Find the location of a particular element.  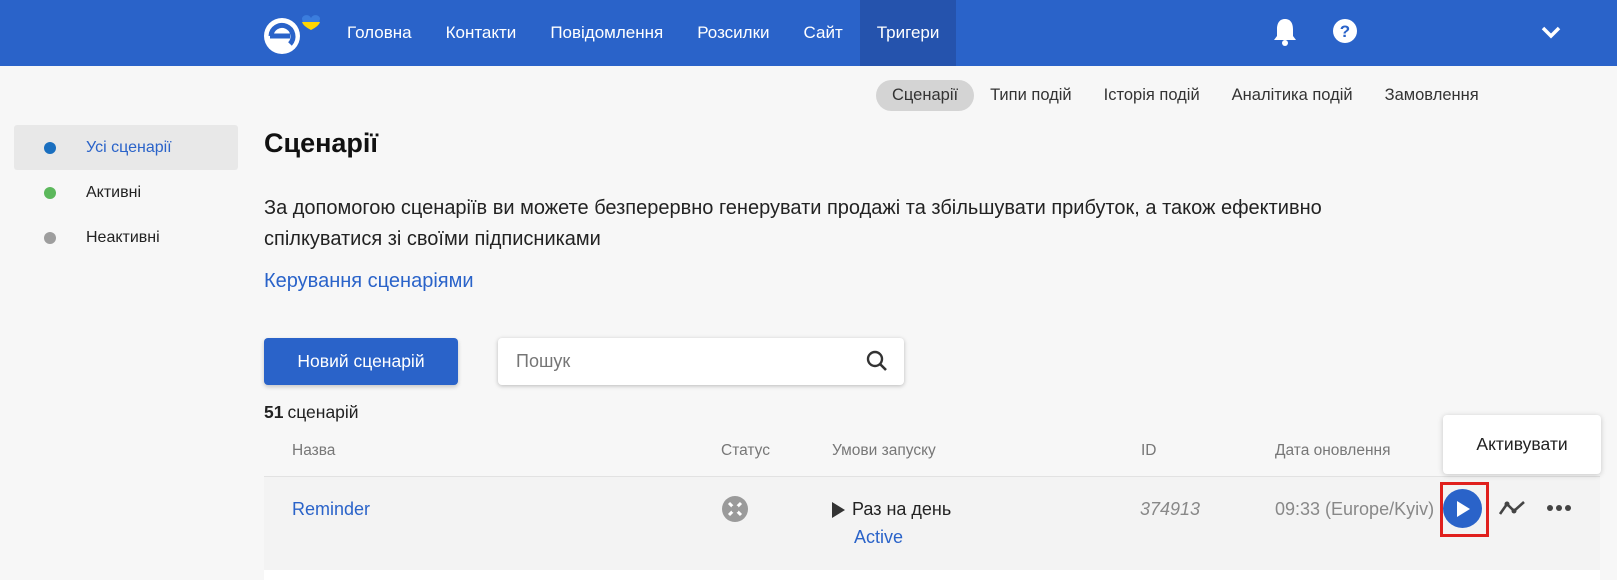

condition-status: Active is located at coordinates (879, 537).